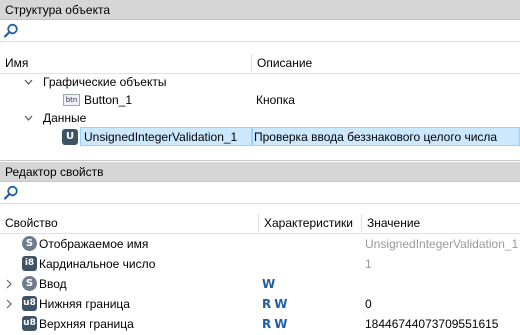 The height and width of the screenshot is (335, 520). Describe the element at coordinates (431, 324) in the screenshot. I see `property-value: 18446744073709551615` at that location.